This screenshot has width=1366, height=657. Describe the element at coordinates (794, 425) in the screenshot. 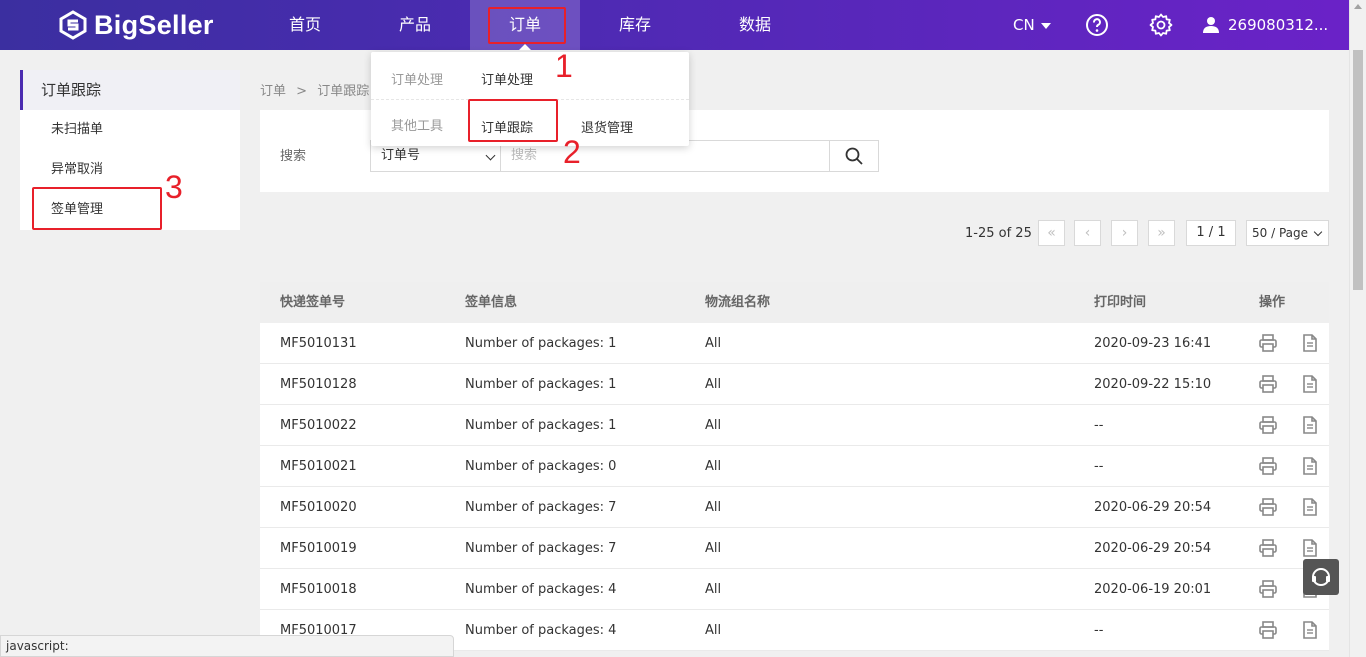

I see `table-row: MF5010022 Number of packages: 1 All --` at that location.